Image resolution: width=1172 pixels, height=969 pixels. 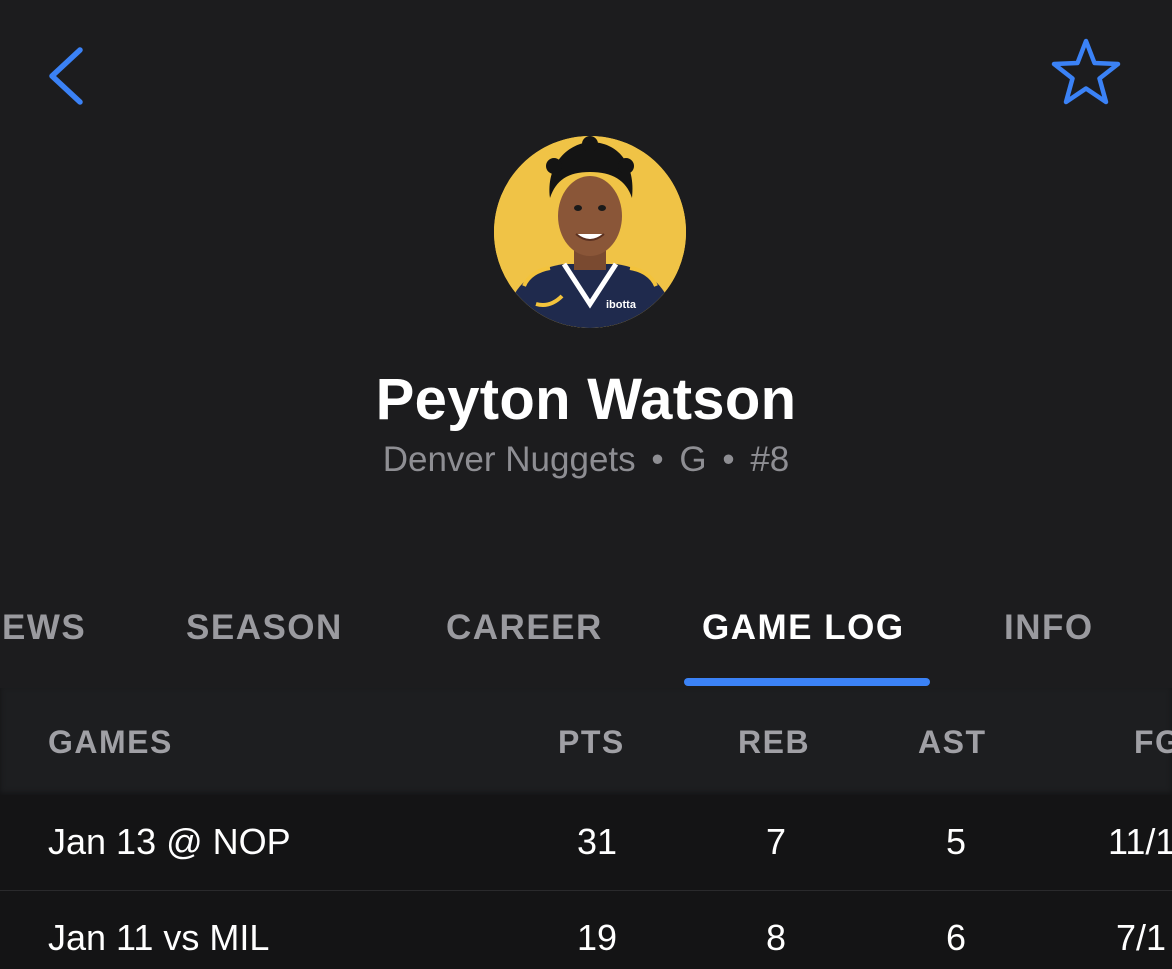 I want to click on player-number: #8, so click(x=770, y=459).